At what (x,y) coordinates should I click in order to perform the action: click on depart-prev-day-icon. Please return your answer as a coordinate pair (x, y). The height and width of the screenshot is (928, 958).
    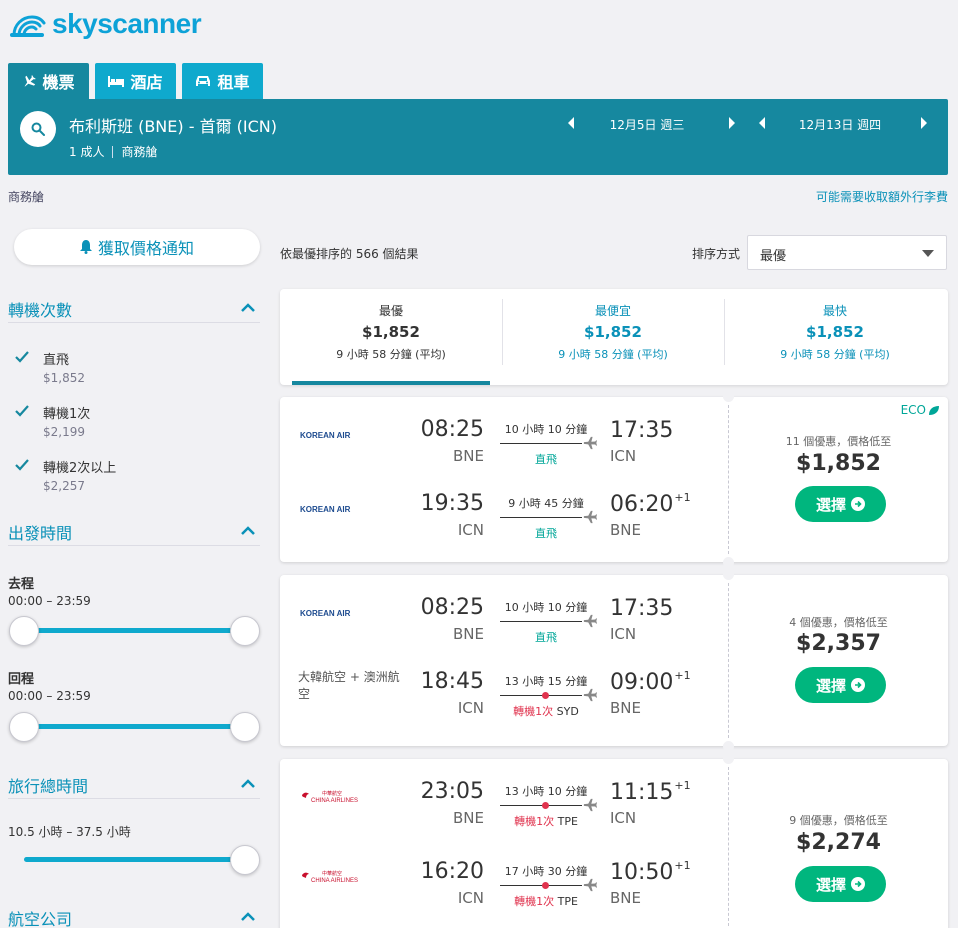
    Looking at the image, I should click on (571, 123).